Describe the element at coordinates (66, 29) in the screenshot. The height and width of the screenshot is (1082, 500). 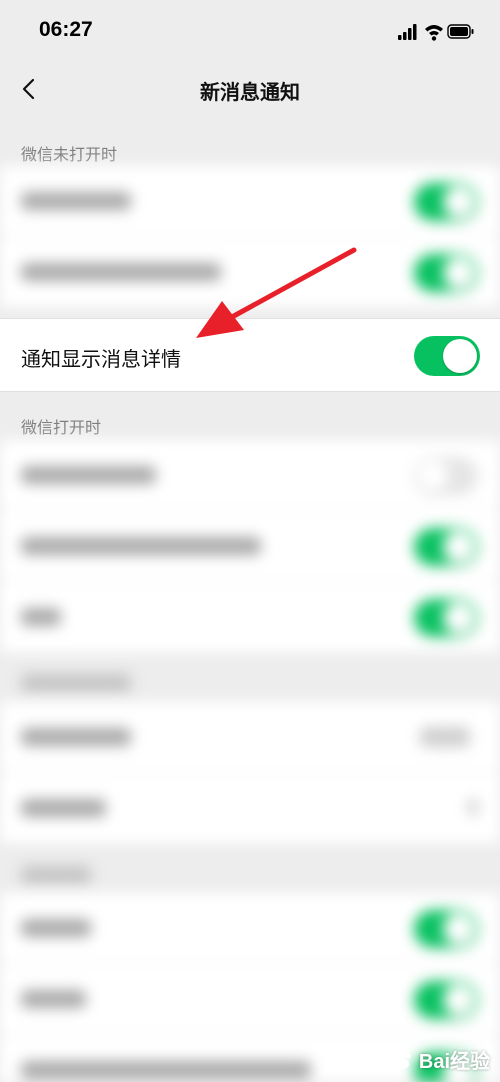
I see `status-time: 06:27` at that location.